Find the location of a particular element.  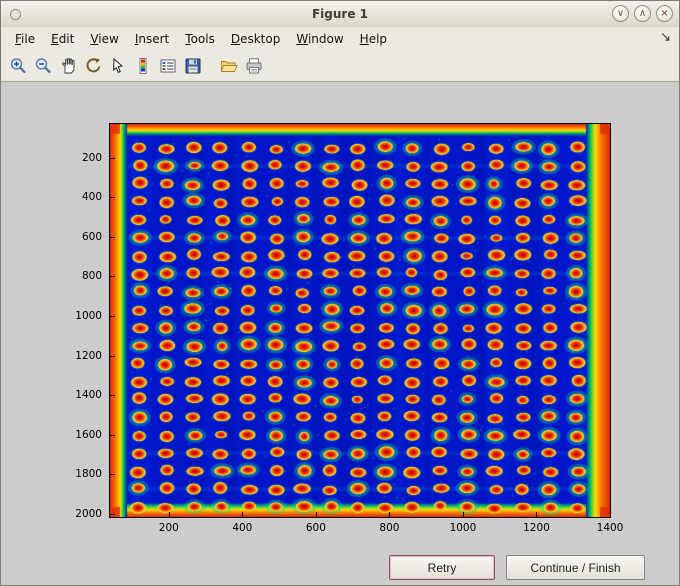

legend-button is located at coordinates (168, 66).